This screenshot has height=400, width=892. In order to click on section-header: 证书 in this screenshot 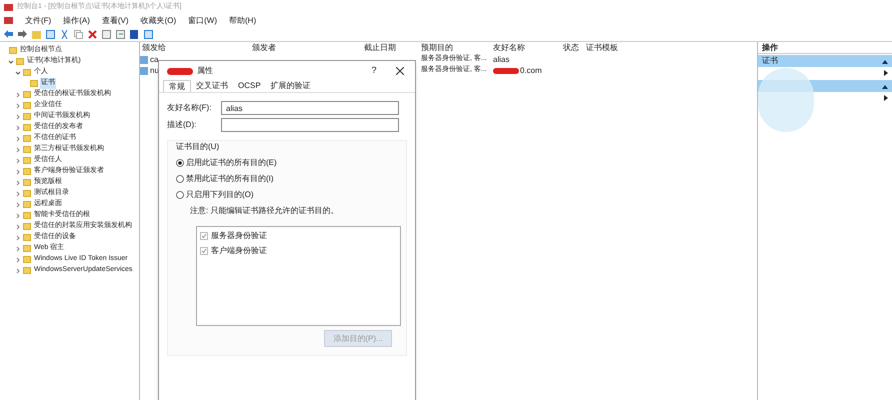, I will do `click(825, 61)`.